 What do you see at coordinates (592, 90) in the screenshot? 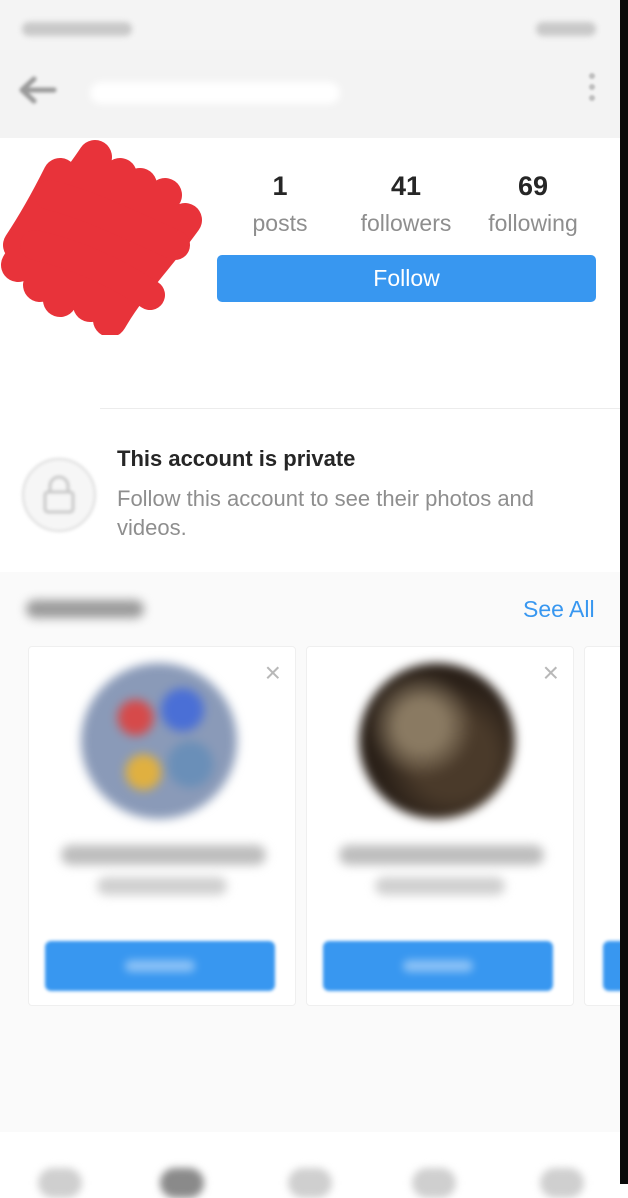
I see `more-options-icon` at bounding box center [592, 90].